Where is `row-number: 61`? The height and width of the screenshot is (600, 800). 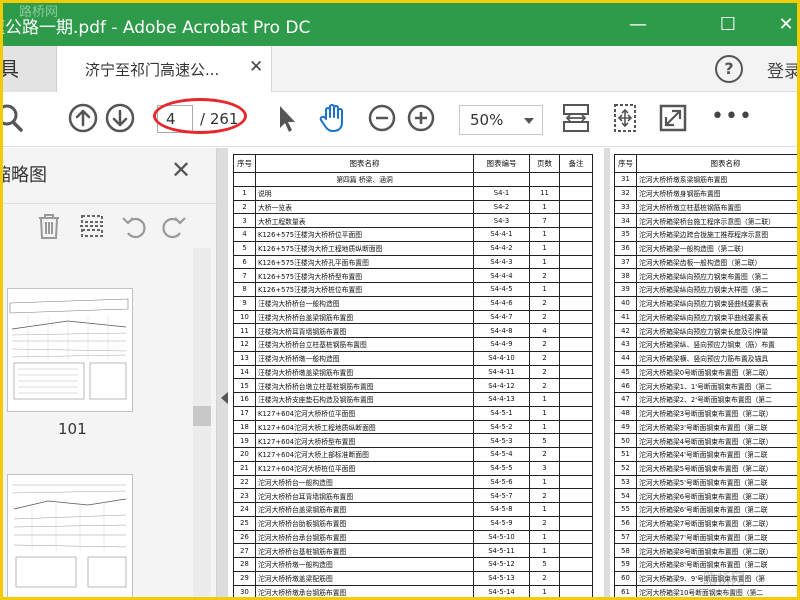
row-number: 61 is located at coordinates (625, 590).